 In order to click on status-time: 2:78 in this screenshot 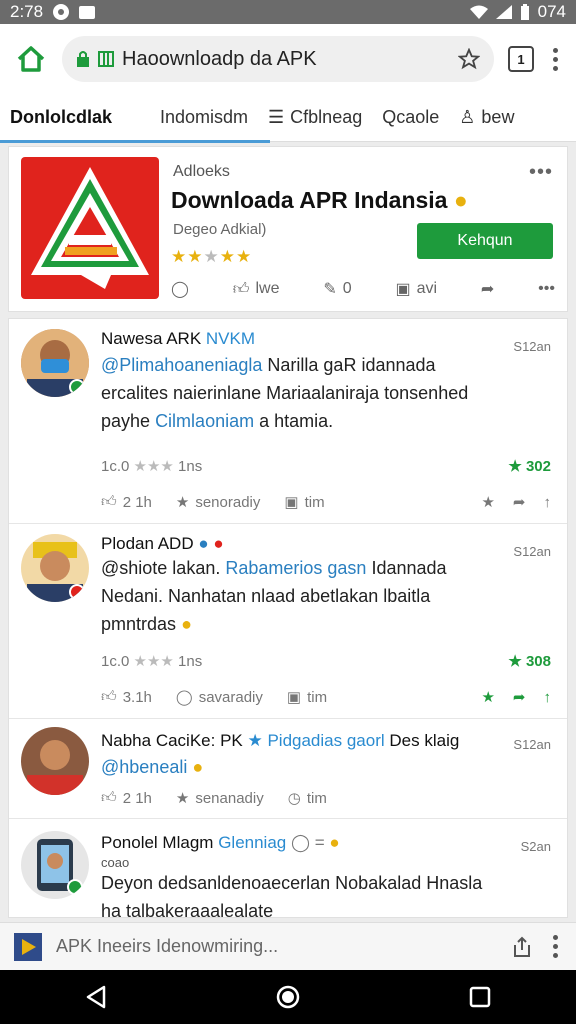, I will do `click(27, 11)`.